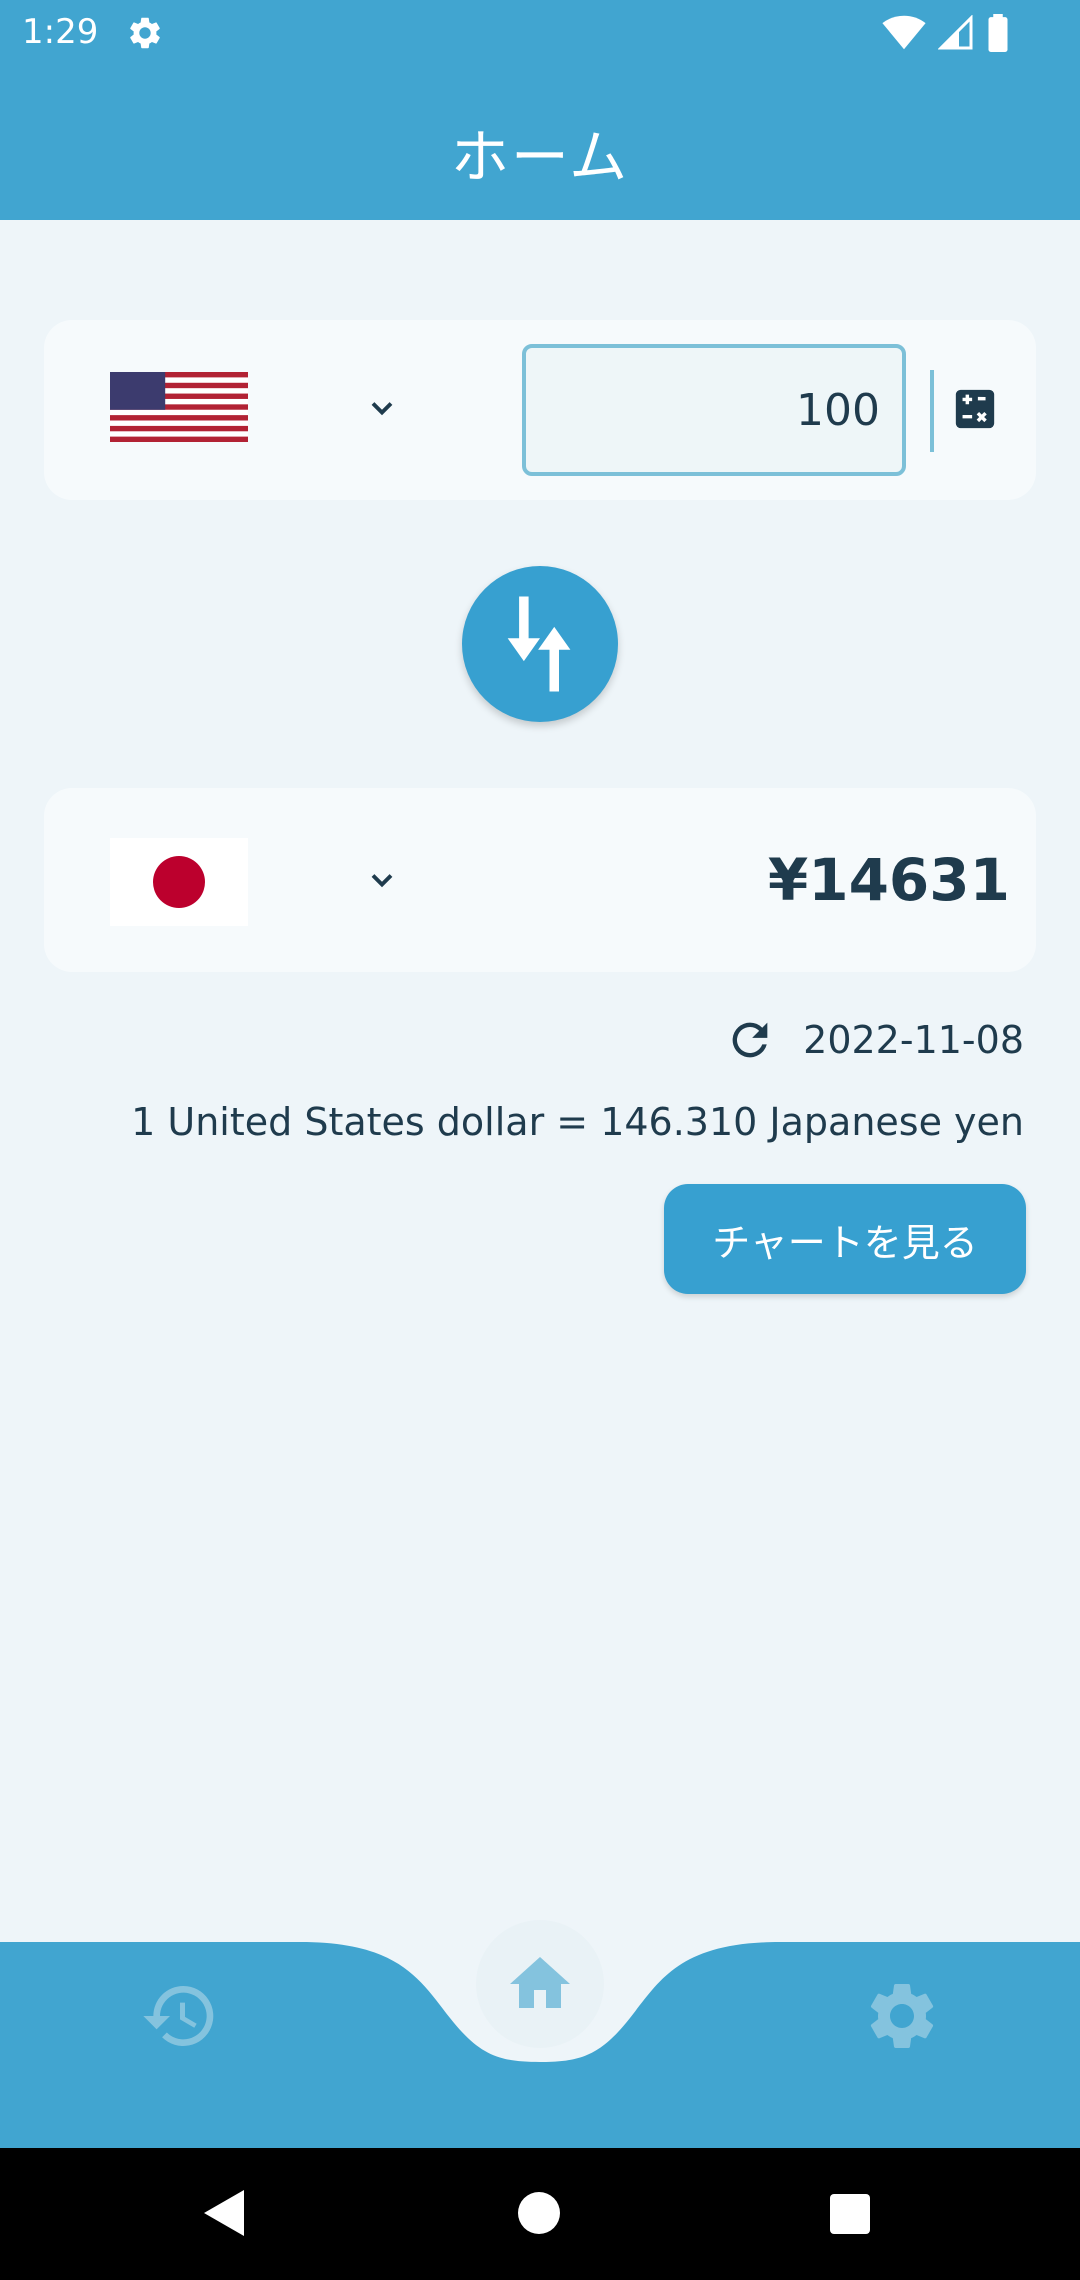  I want to click on home-nav-button, so click(540, 1984).